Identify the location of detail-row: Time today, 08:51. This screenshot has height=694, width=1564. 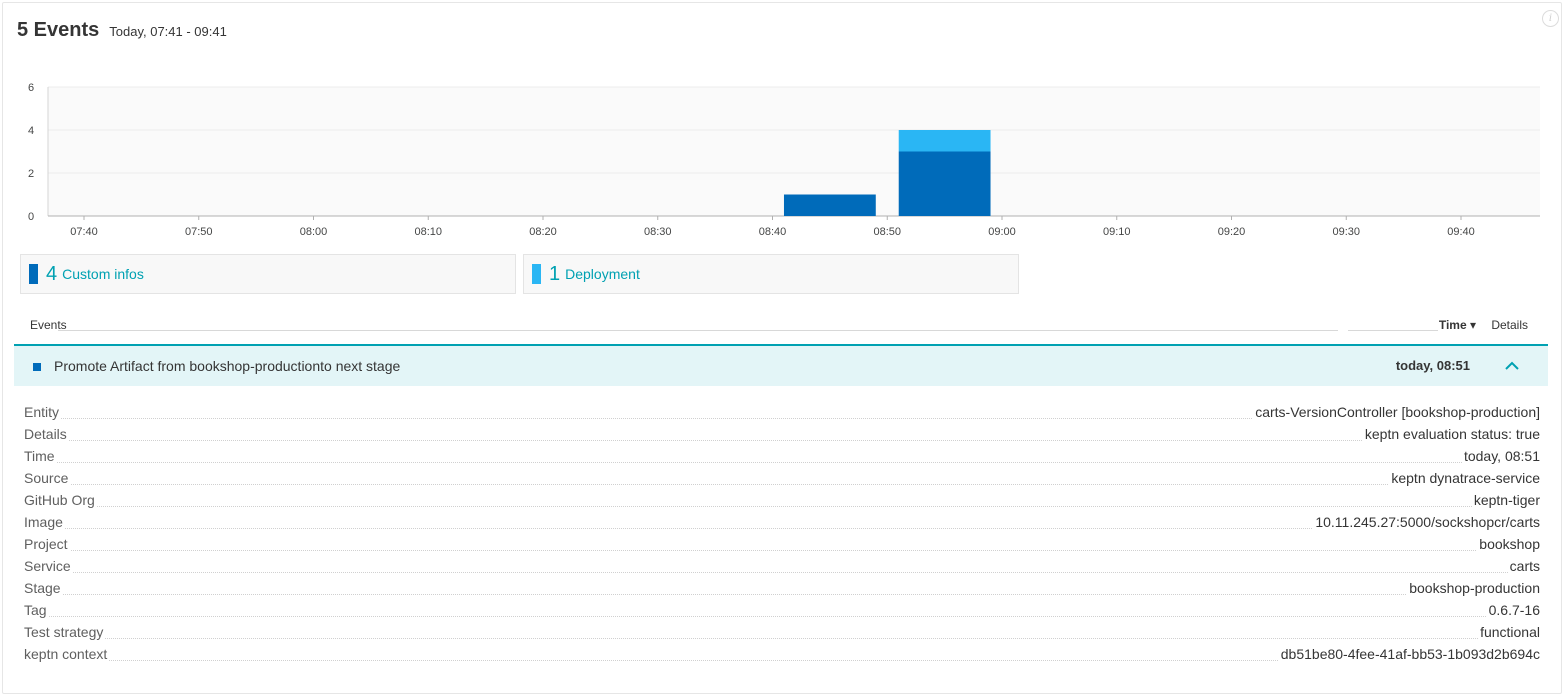
(782, 458).